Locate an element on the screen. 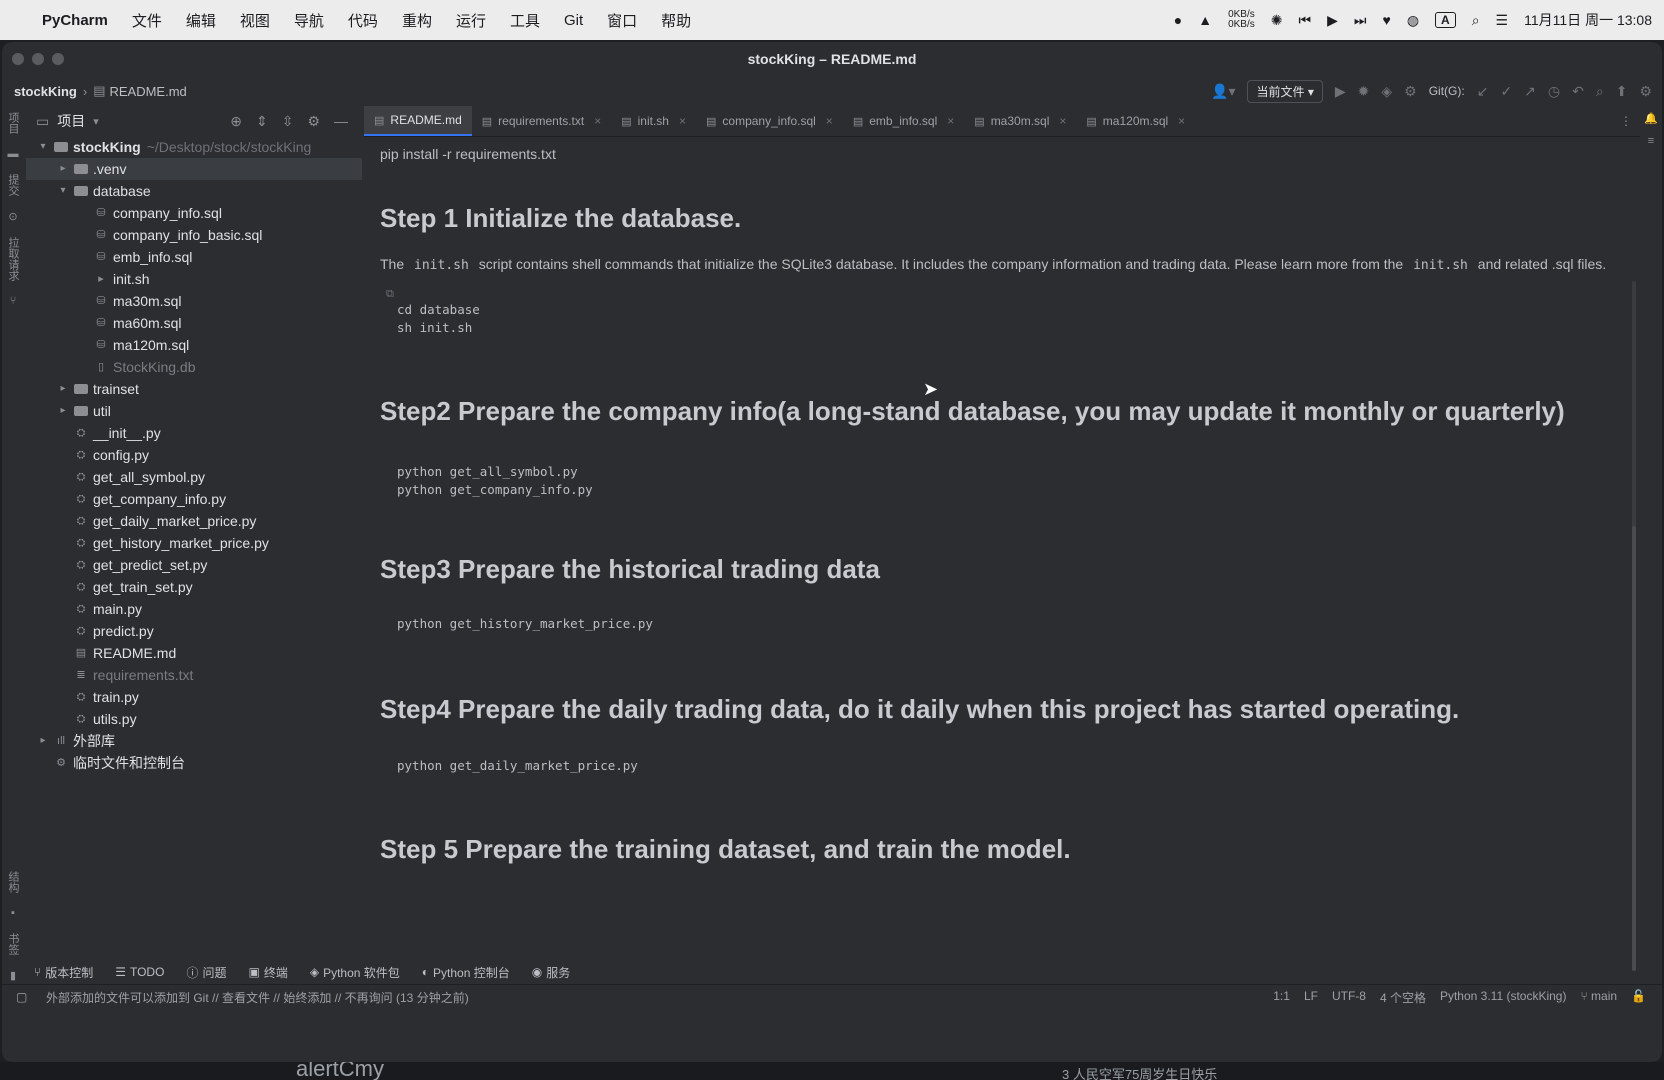 Image resolution: width=1664 pixels, height=1080 pixels. tree-item: ⛭ train.py is located at coordinates (194, 697).